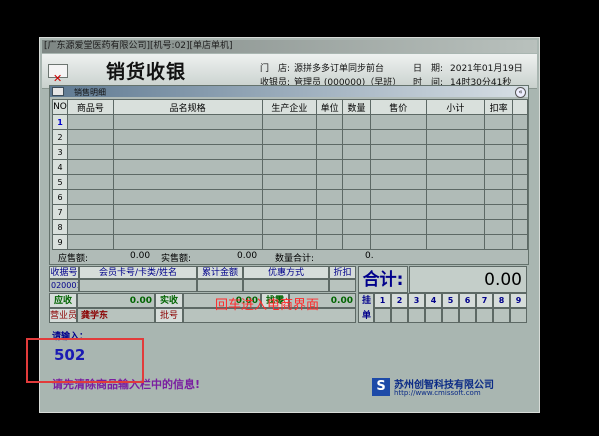 The height and width of the screenshot is (436, 599). What do you see at coordinates (382, 300) in the screenshot?
I see `hang-slot-button: 1` at bounding box center [382, 300].